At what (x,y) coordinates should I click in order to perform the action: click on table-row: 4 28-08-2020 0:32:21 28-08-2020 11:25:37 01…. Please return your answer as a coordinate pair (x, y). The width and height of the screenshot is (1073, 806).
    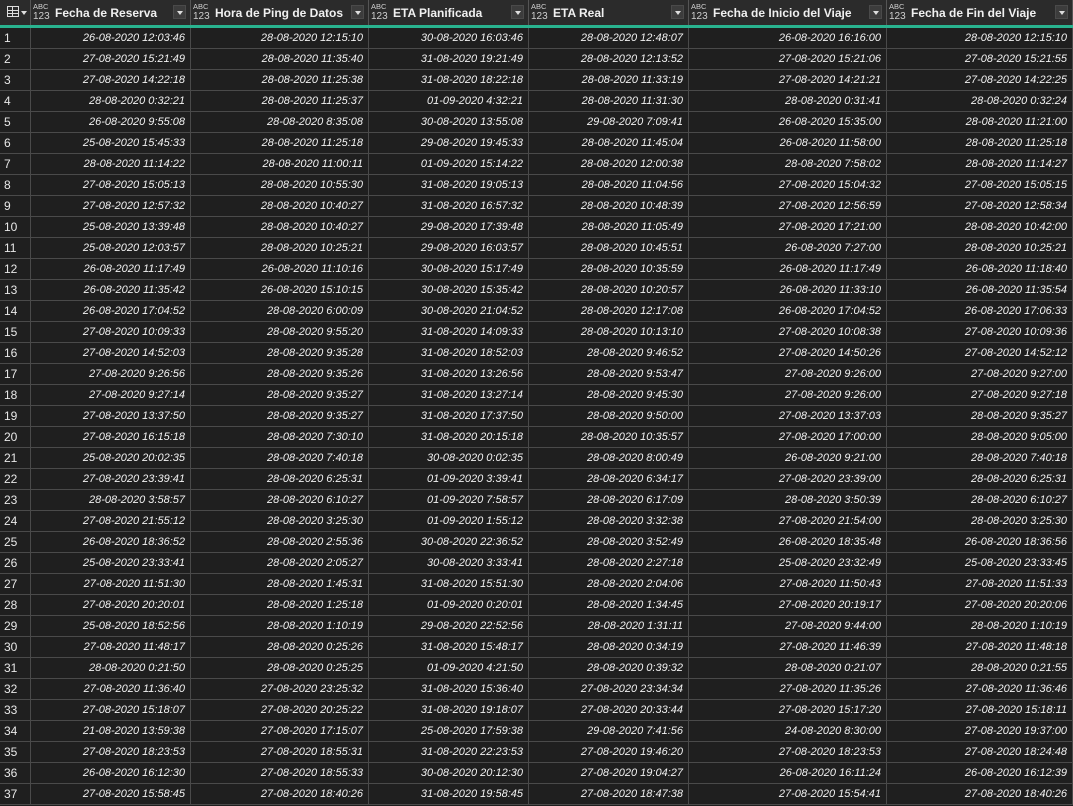
    Looking at the image, I should click on (536, 101).